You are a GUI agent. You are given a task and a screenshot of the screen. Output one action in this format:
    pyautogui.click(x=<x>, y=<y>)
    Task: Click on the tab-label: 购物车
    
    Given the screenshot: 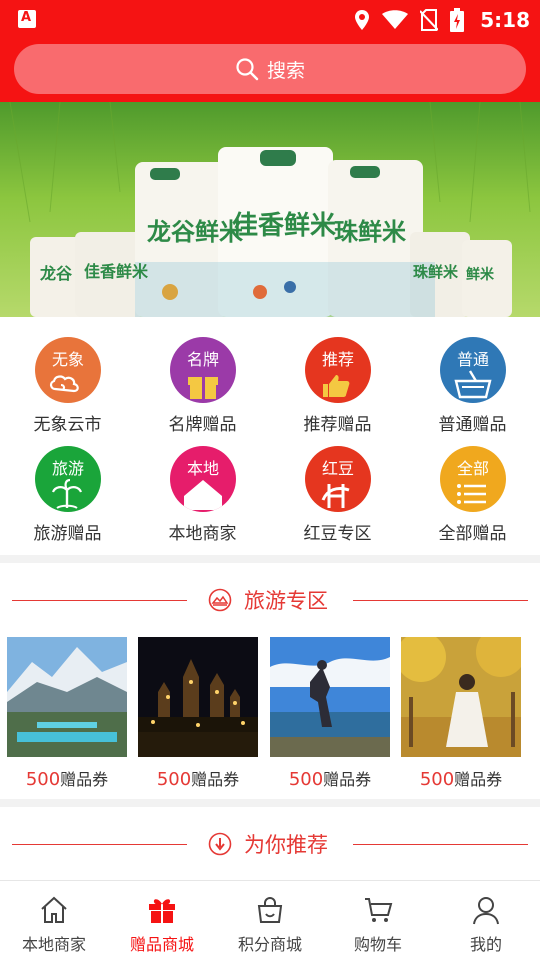 What is the action you would take?
    pyautogui.click(x=377, y=944)
    